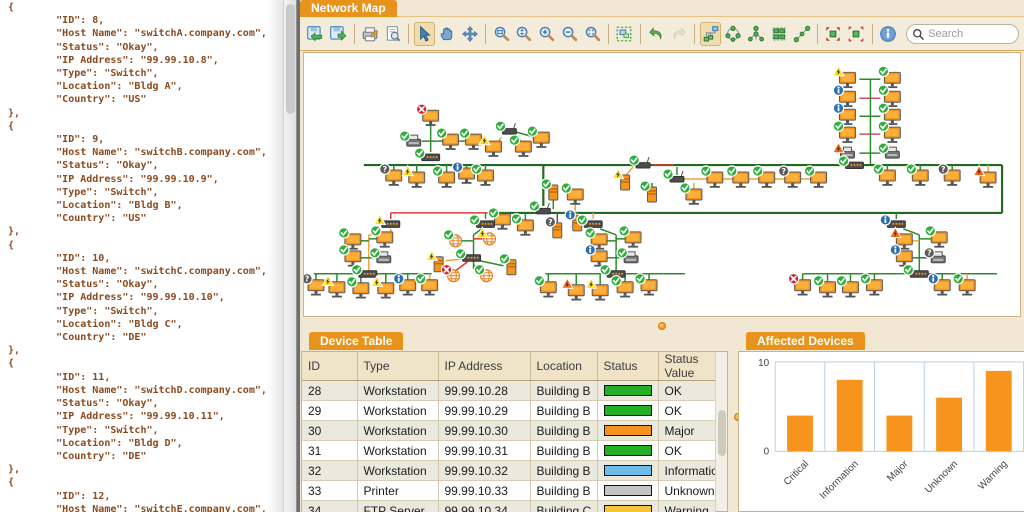 The width and height of the screenshot is (1024, 512). I want to click on pan-button, so click(447, 34).